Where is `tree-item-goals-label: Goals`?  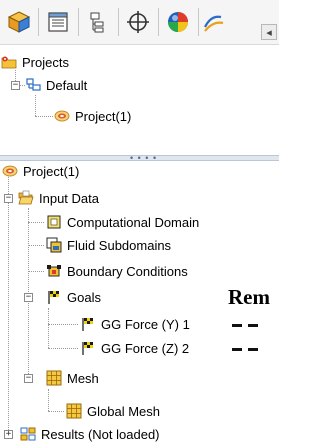
tree-item-goals-label: Goals is located at coordinates (84, 297).